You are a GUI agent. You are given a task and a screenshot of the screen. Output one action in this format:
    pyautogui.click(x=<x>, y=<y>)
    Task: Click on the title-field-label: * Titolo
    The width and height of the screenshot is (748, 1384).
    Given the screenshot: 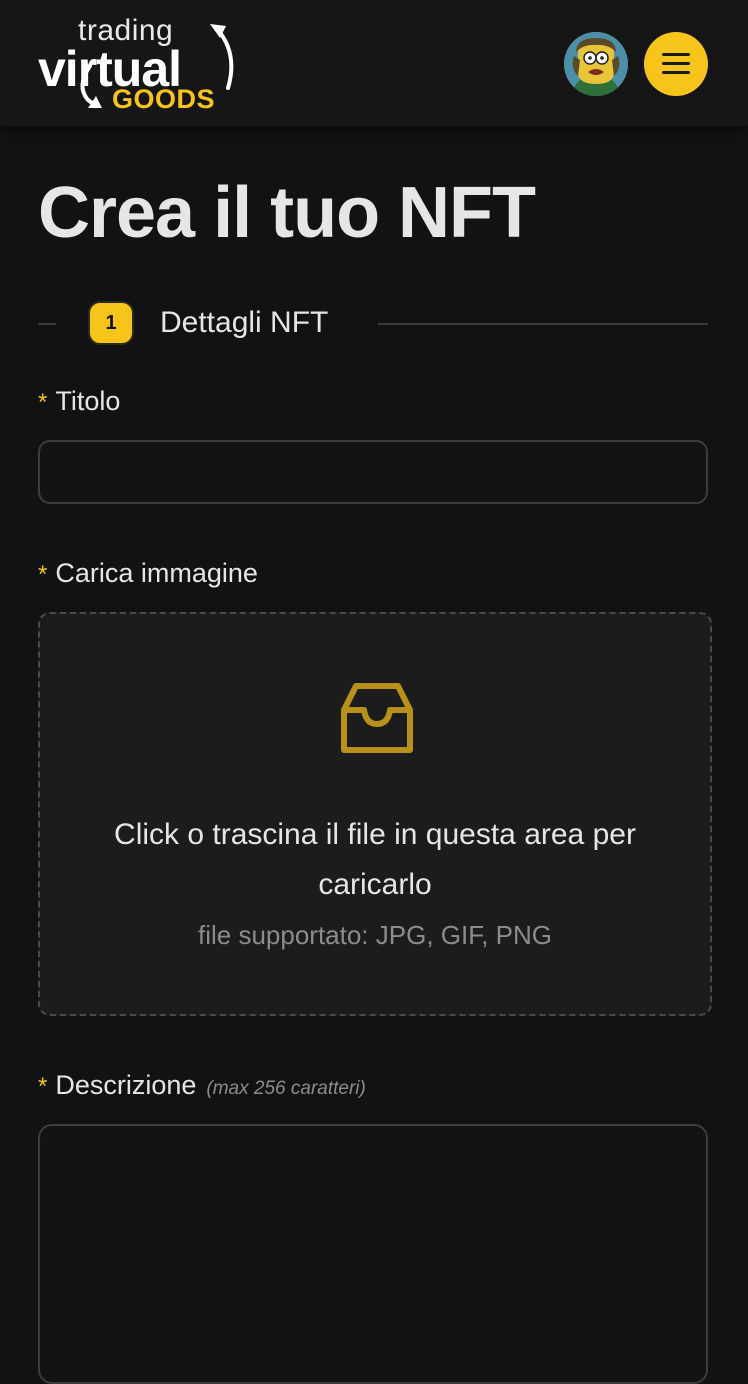 What is the action you would take?
    pyautogui.click(x=79, y=401)
    